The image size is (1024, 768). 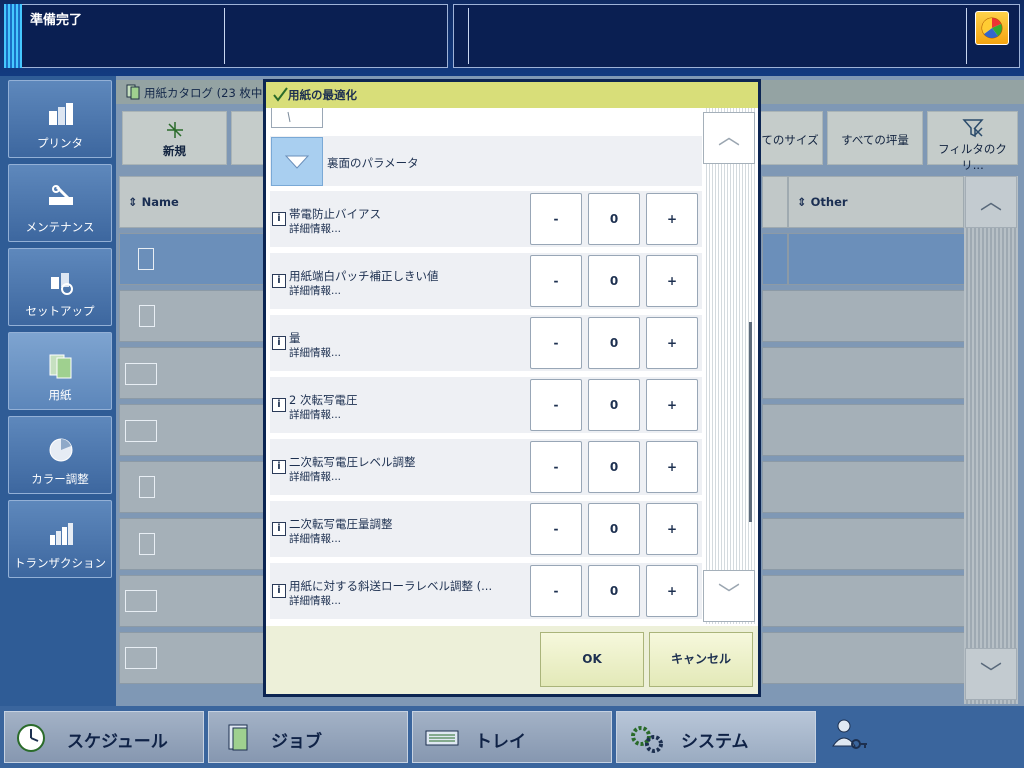 I want to click on nav-tray-label: トレイ, so click(x=500, y=742).